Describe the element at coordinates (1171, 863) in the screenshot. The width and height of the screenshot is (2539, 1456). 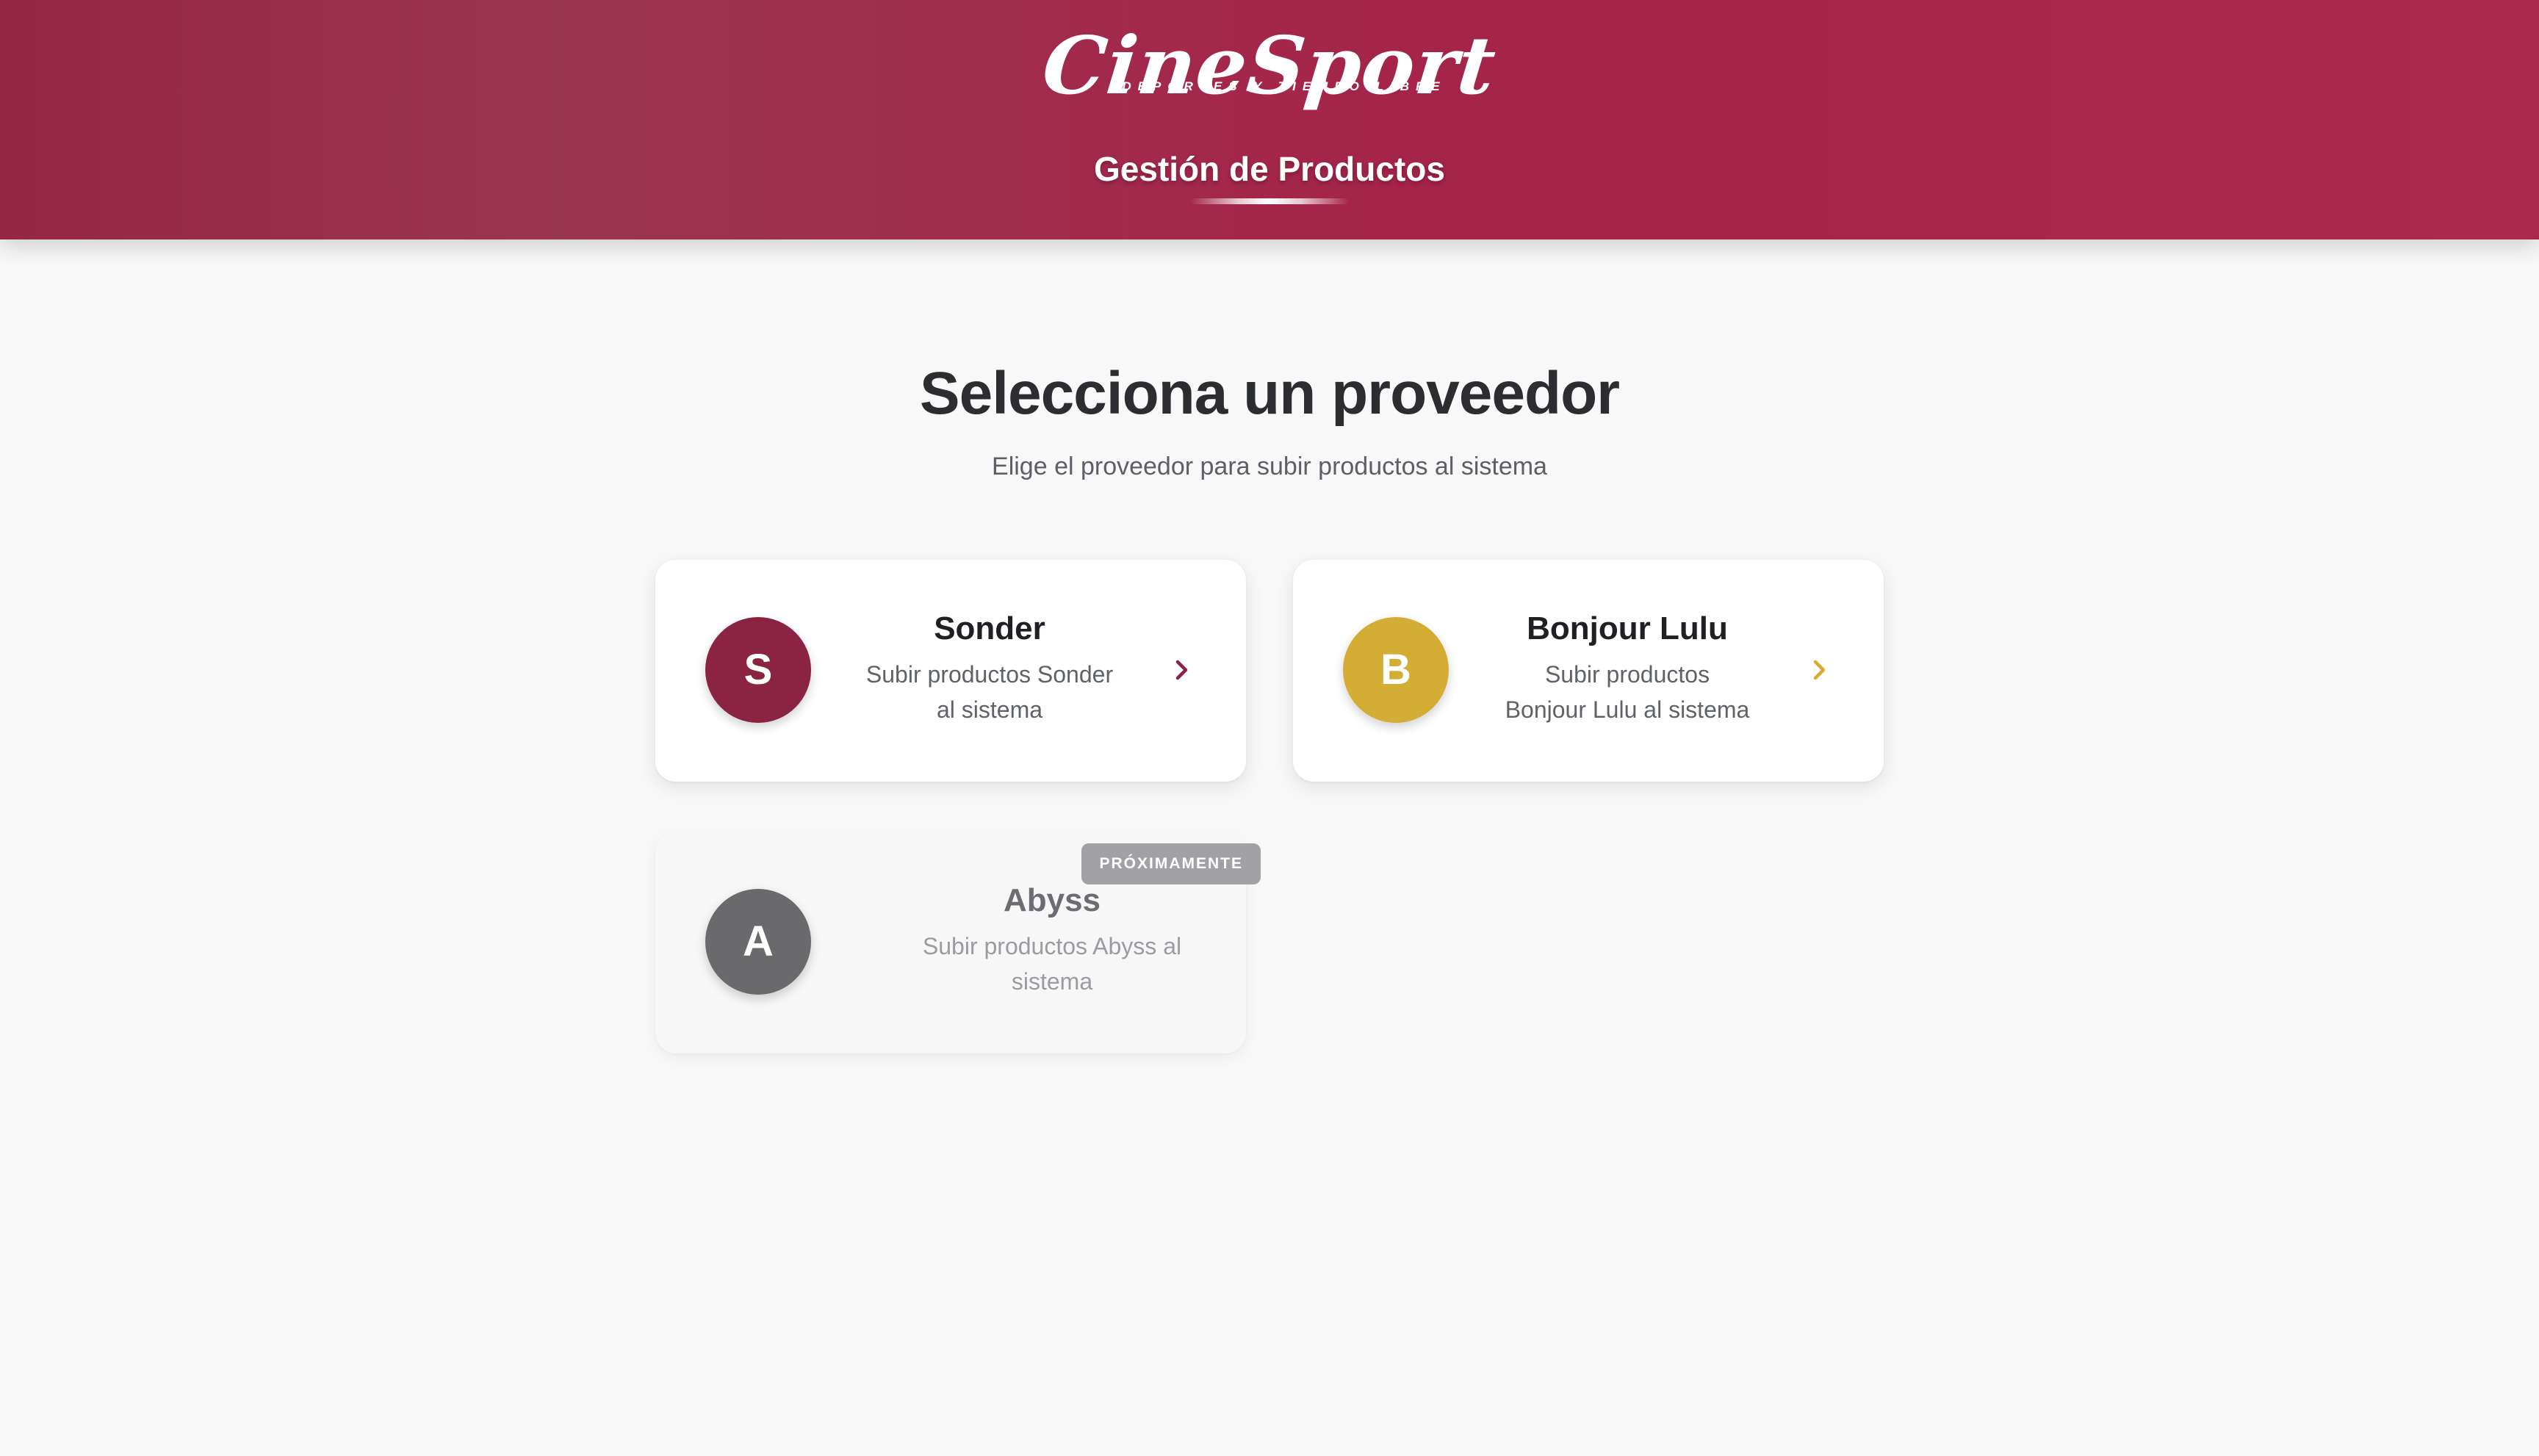
I see `coming-soon-badge: PRÓXIMAMENTE` at that location.